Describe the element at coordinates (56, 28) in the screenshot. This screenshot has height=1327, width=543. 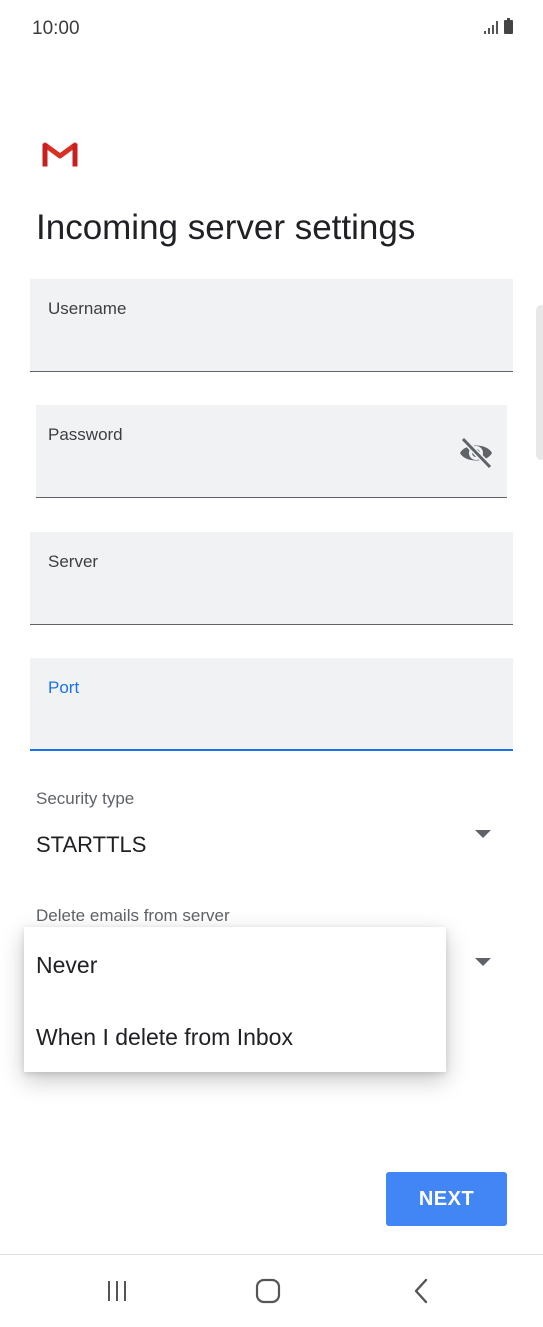
I see `status-time: 10:00` at that location.